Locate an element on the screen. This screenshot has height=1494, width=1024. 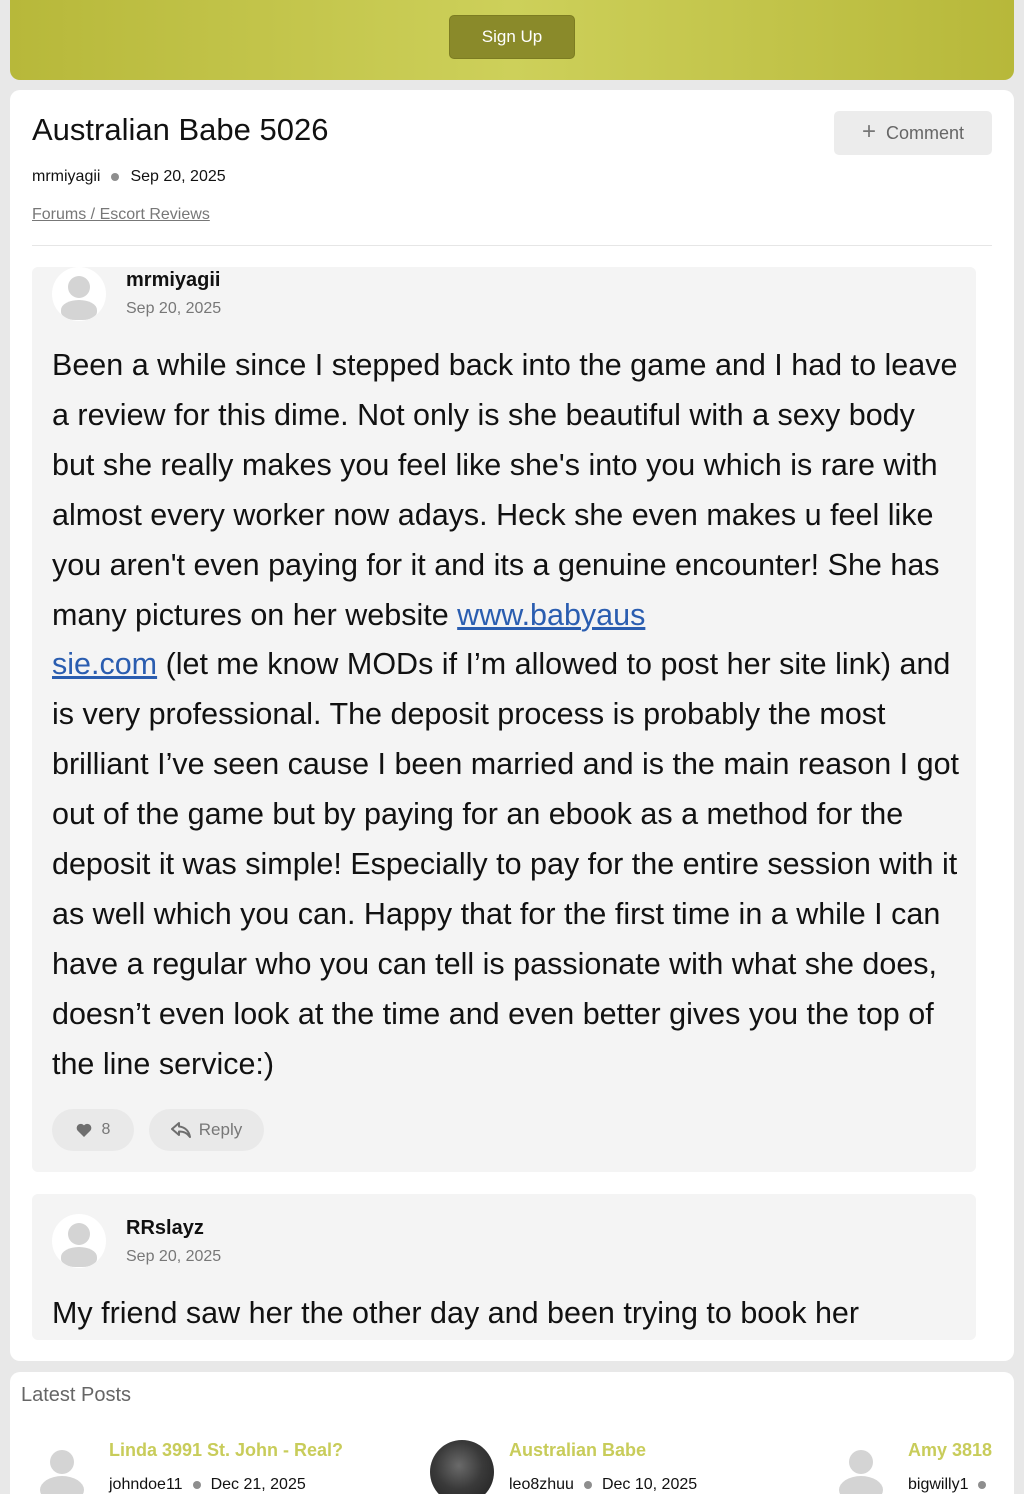
latest-post-author: johndoe11 is located at coordinates (146, 1485).